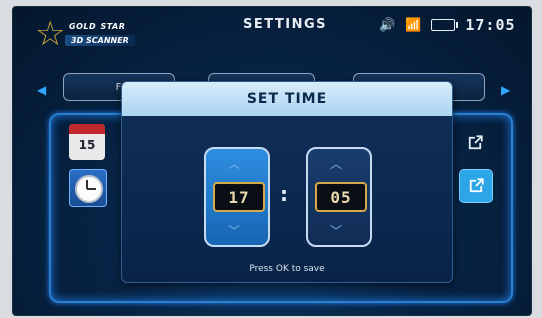  Describe the element at coordinates (41, 90) in the screenshot. I see `tabs-left-arrow-icon: ◀` at that location.